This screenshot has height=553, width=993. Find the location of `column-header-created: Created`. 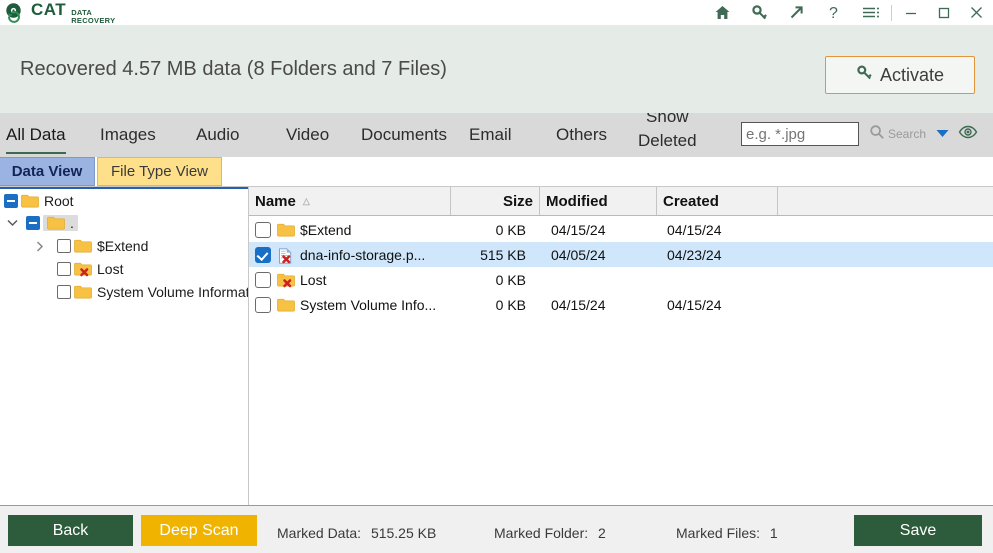

column-header-created: Created is located at coordinates (717, 201).